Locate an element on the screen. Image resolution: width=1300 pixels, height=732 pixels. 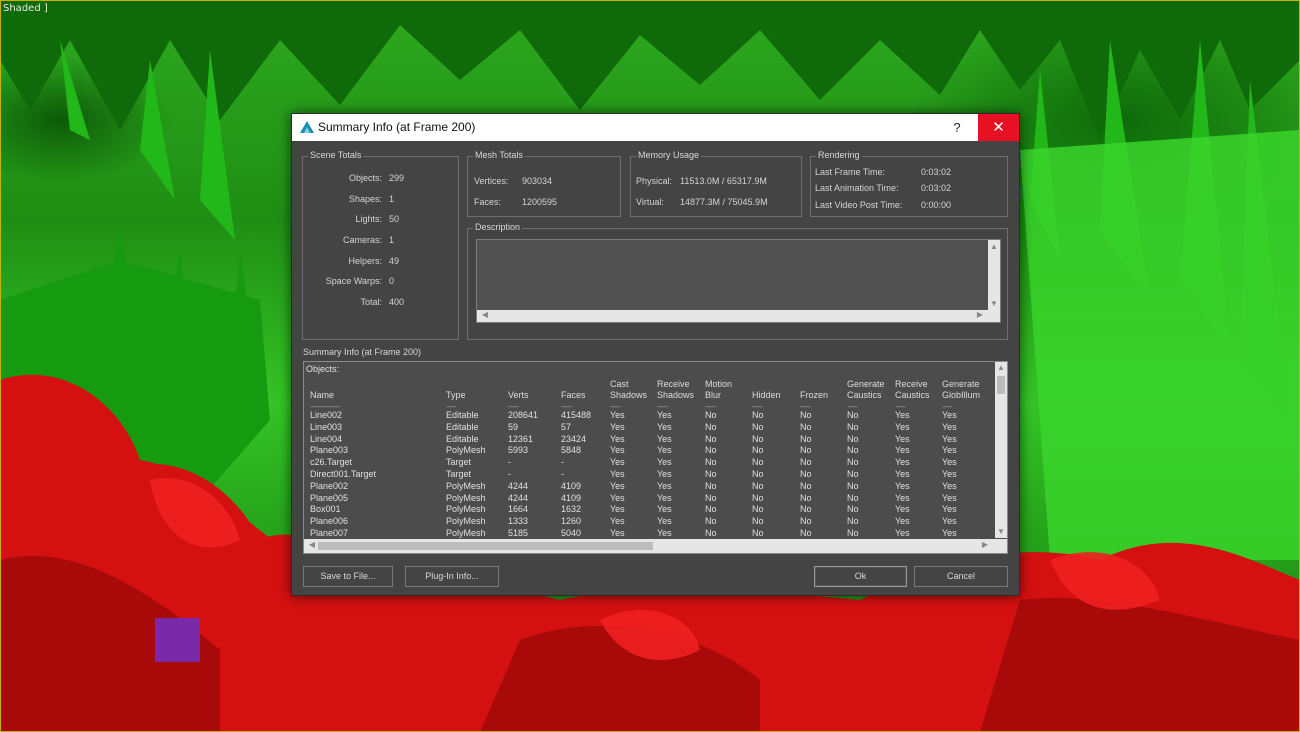
help-button: ? is located at coordinates (957, 127).